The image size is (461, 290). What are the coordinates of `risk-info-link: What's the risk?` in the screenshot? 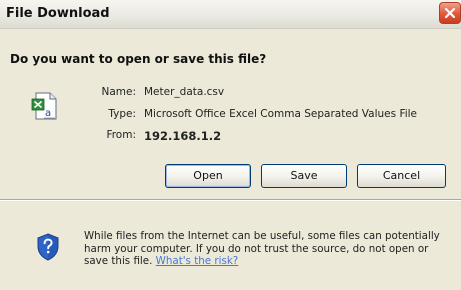 It's located at (197, 261).